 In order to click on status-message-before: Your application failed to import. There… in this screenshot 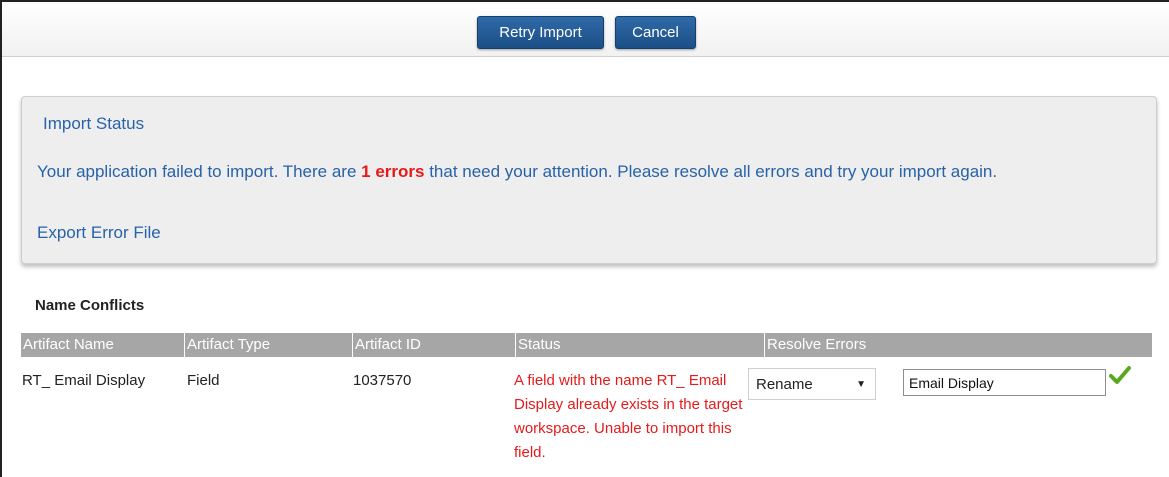, I will do `click(199, 171)`.